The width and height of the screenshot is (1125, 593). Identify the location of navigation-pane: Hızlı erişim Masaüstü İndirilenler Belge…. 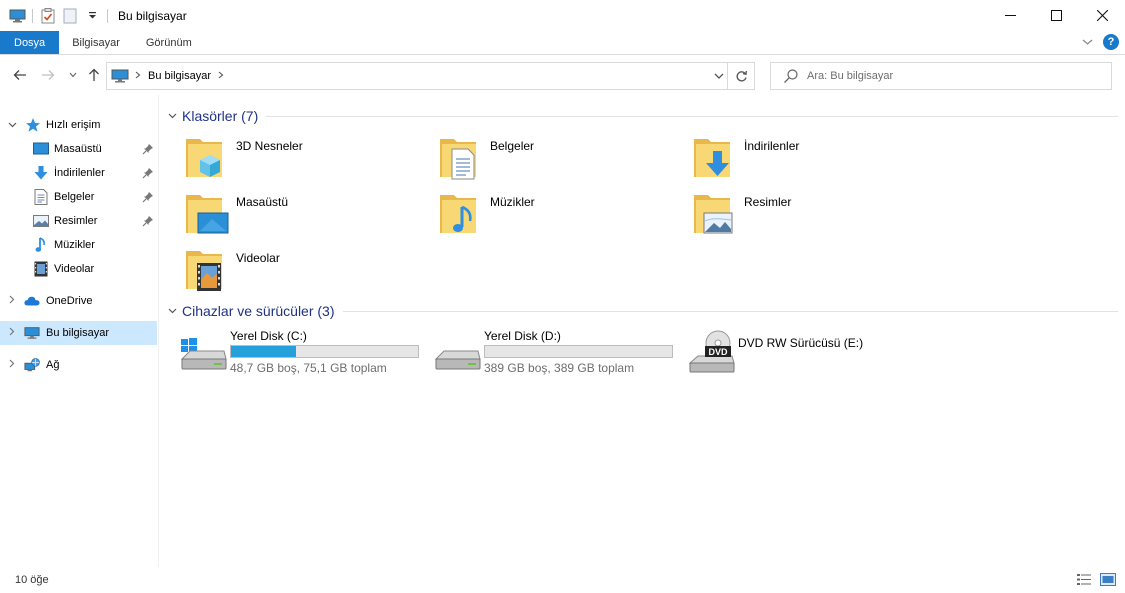
(79, 331).